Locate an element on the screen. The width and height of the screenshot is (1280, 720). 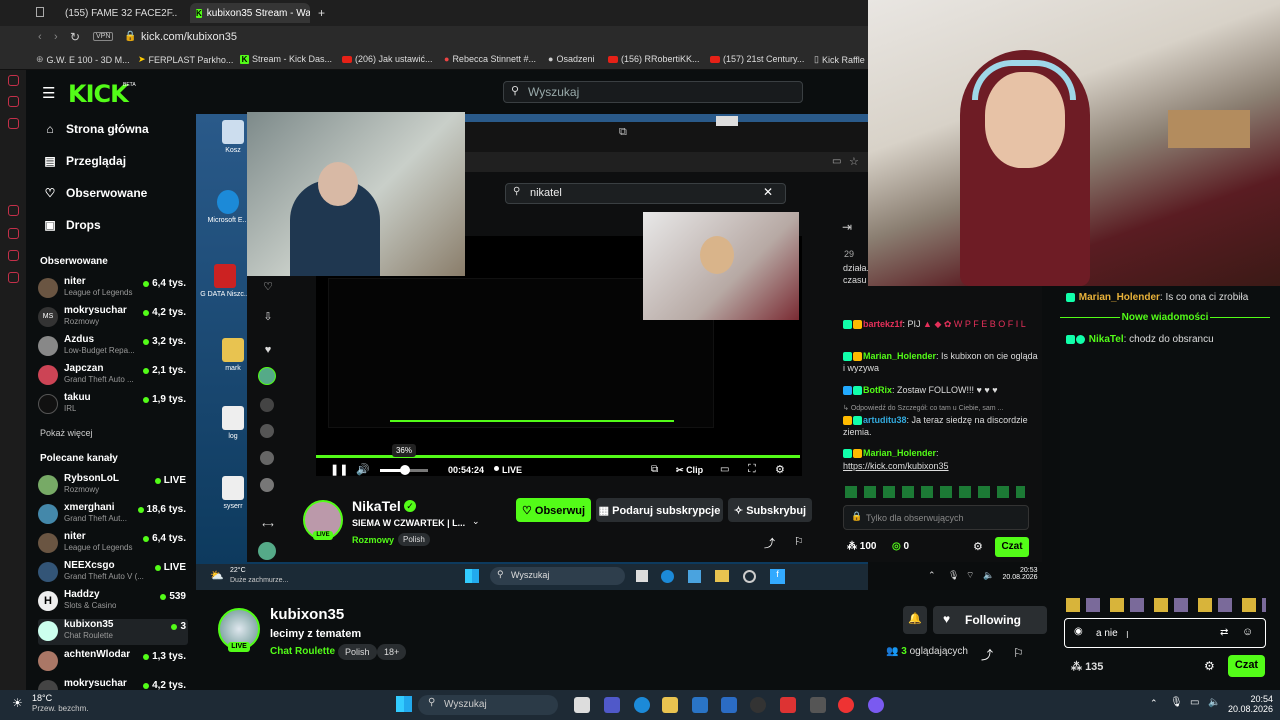
tray-chevron-icon: ⌃ is located at coordinates (1154, 703).